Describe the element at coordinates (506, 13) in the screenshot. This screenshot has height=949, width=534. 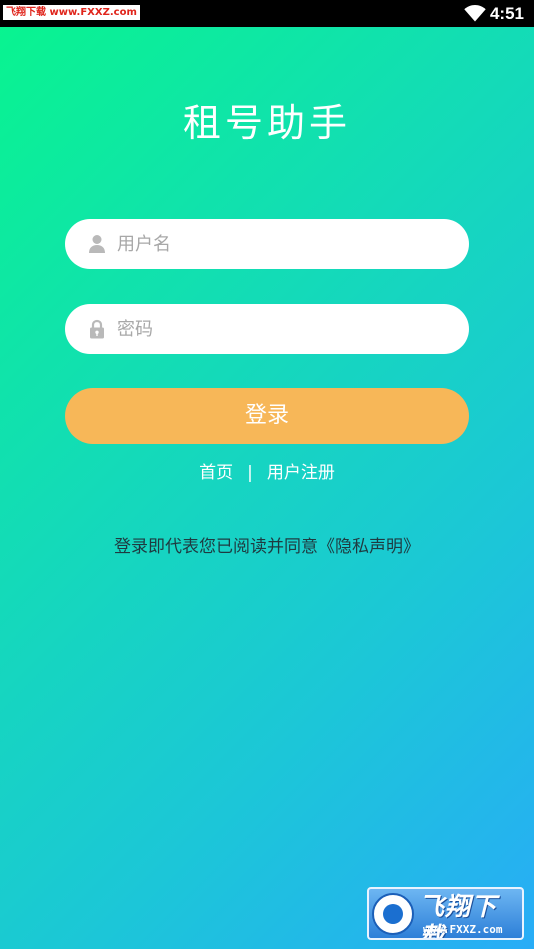
I see `status-time: 4:51` at that location.